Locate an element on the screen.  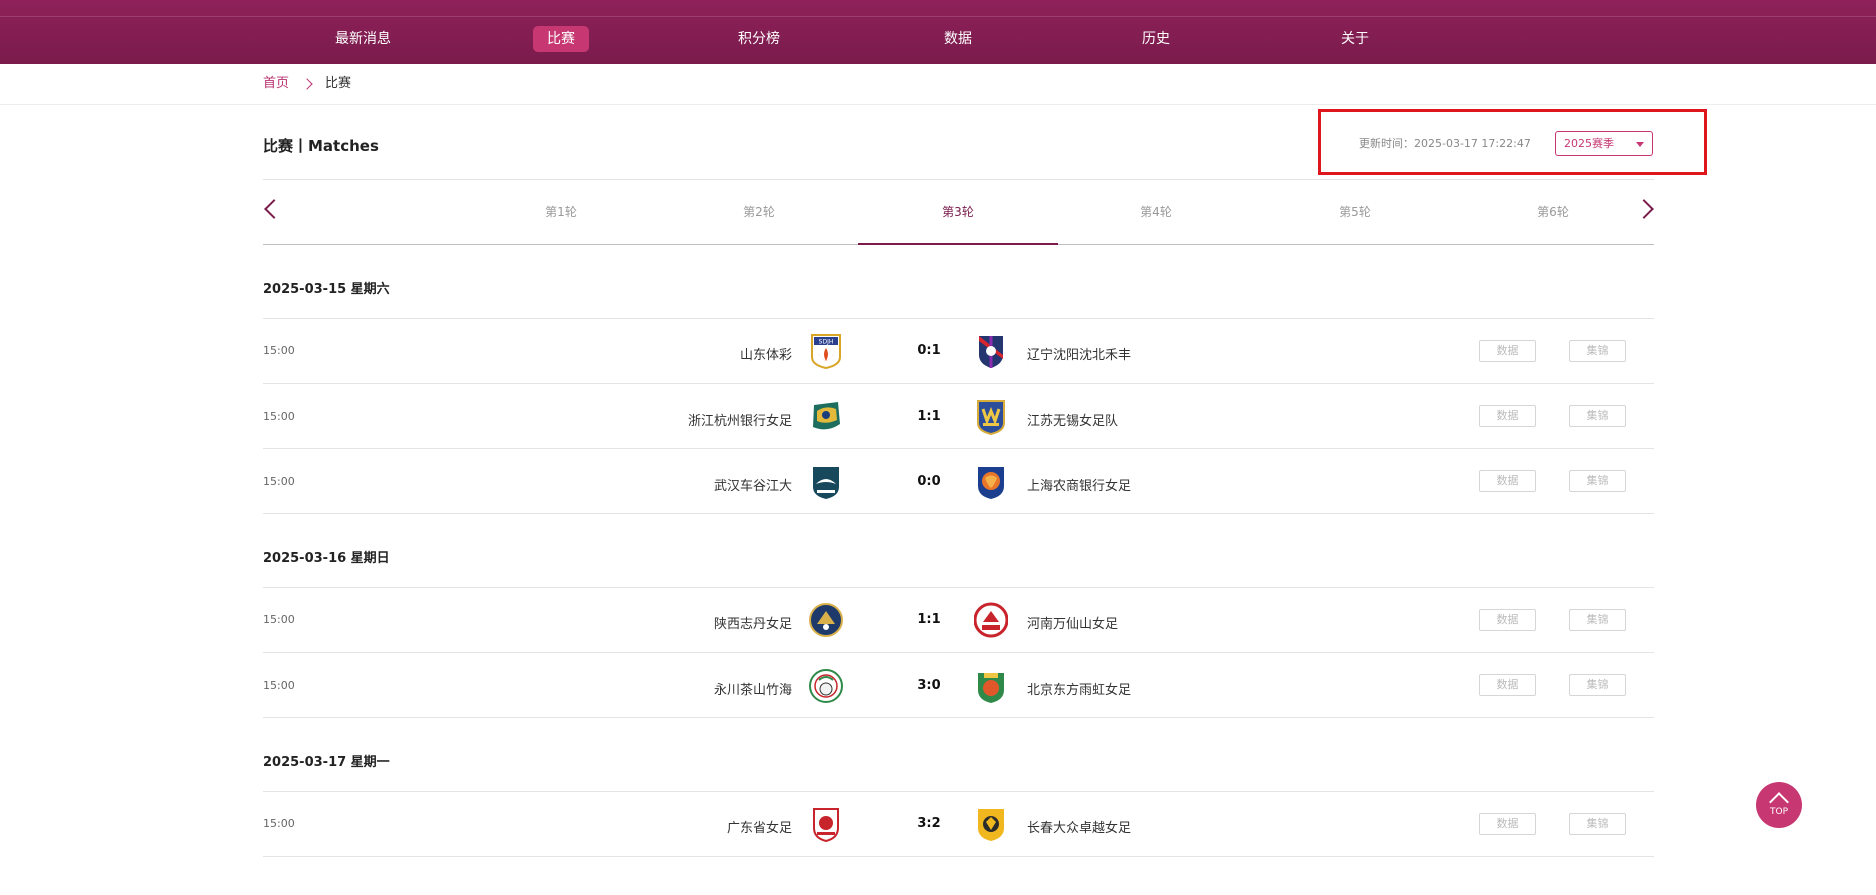
breadcrumb-divider is located at coordinates (938, 104).